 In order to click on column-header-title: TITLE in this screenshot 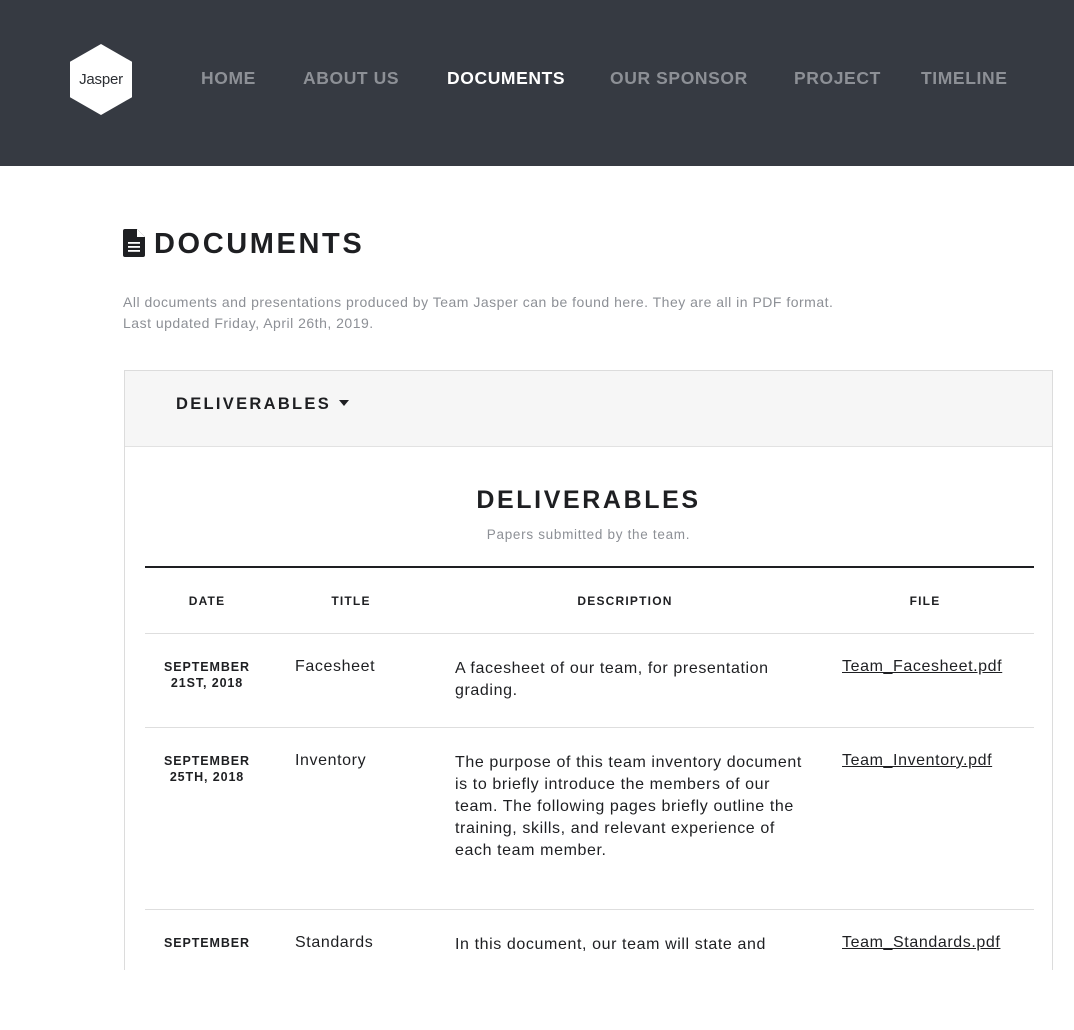, I will do `click(351, 601)`.